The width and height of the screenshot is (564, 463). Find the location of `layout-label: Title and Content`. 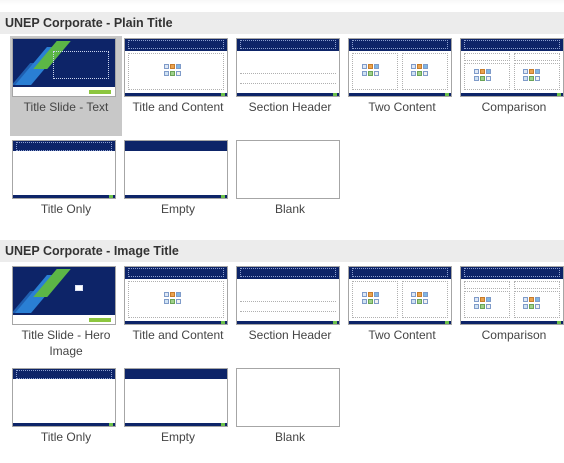

layout-label: Title and Content is located at coordinates (178, 107).